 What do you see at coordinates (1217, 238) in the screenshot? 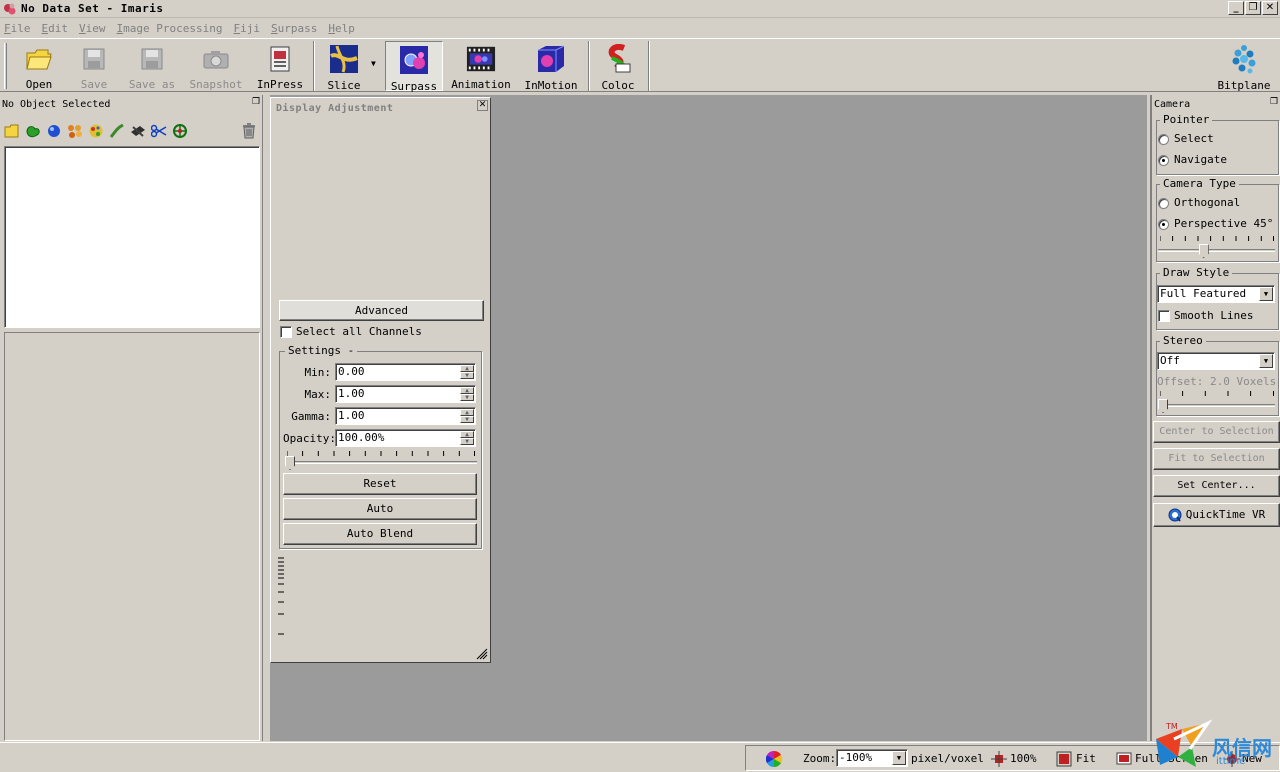
I see `perspective-slider-ticks` at bounding box center [1217, 238].